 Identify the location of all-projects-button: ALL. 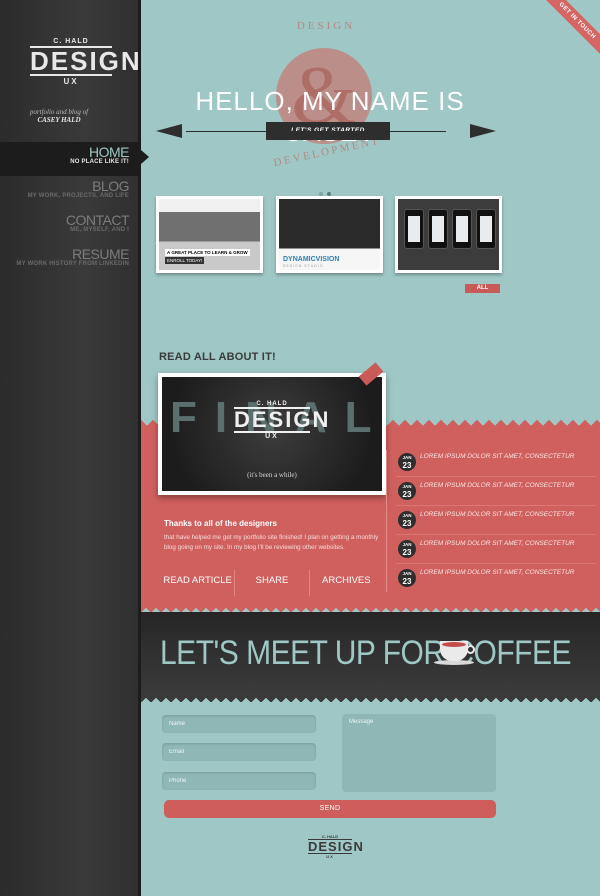
(482, 288).